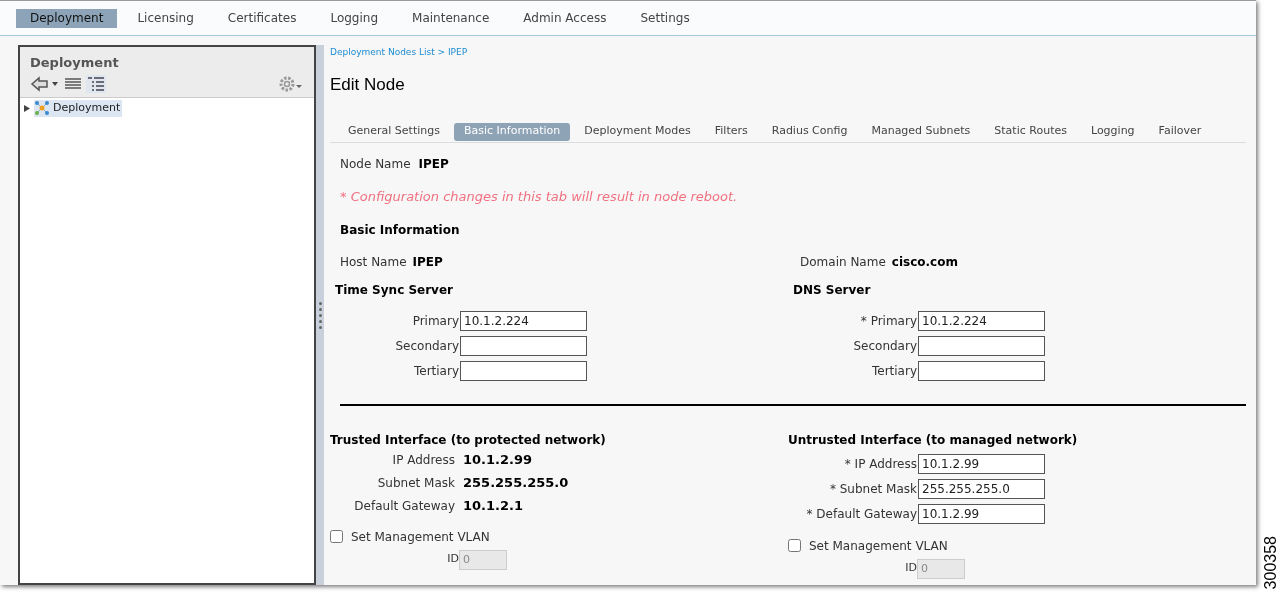 This screenshot has height=609, width=1286. Describe the element at coordinates (933, 440) in the screenshot. I see `section-heading: Untrusted Interface (to managed network)` at that location.